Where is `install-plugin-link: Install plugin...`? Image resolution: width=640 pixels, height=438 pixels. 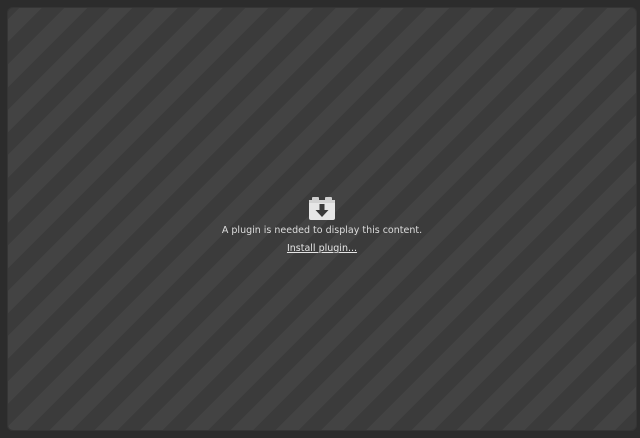 install-plugin-link: Install plugin... is located at coordinates (322, 248).